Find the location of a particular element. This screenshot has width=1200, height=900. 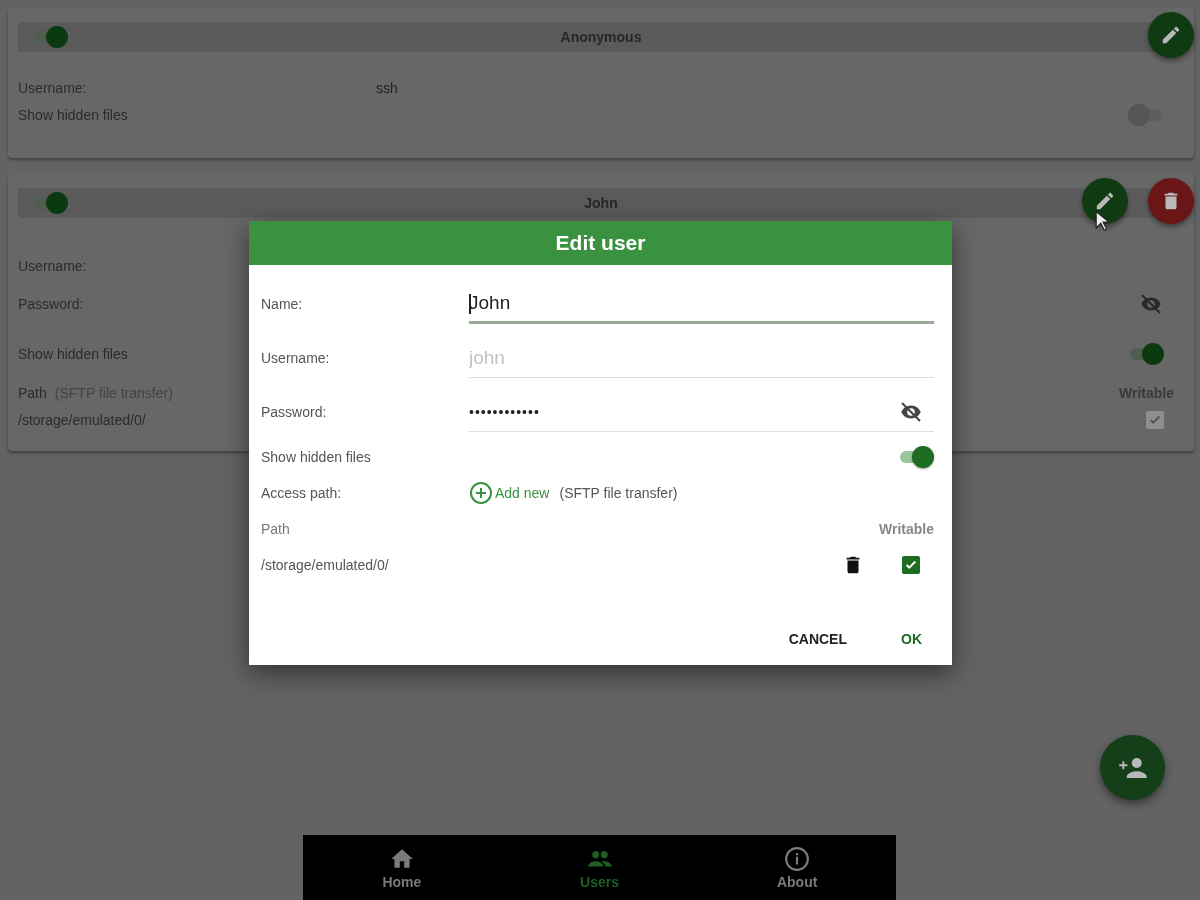

add-user-button is located at coordinates (1132, 767).